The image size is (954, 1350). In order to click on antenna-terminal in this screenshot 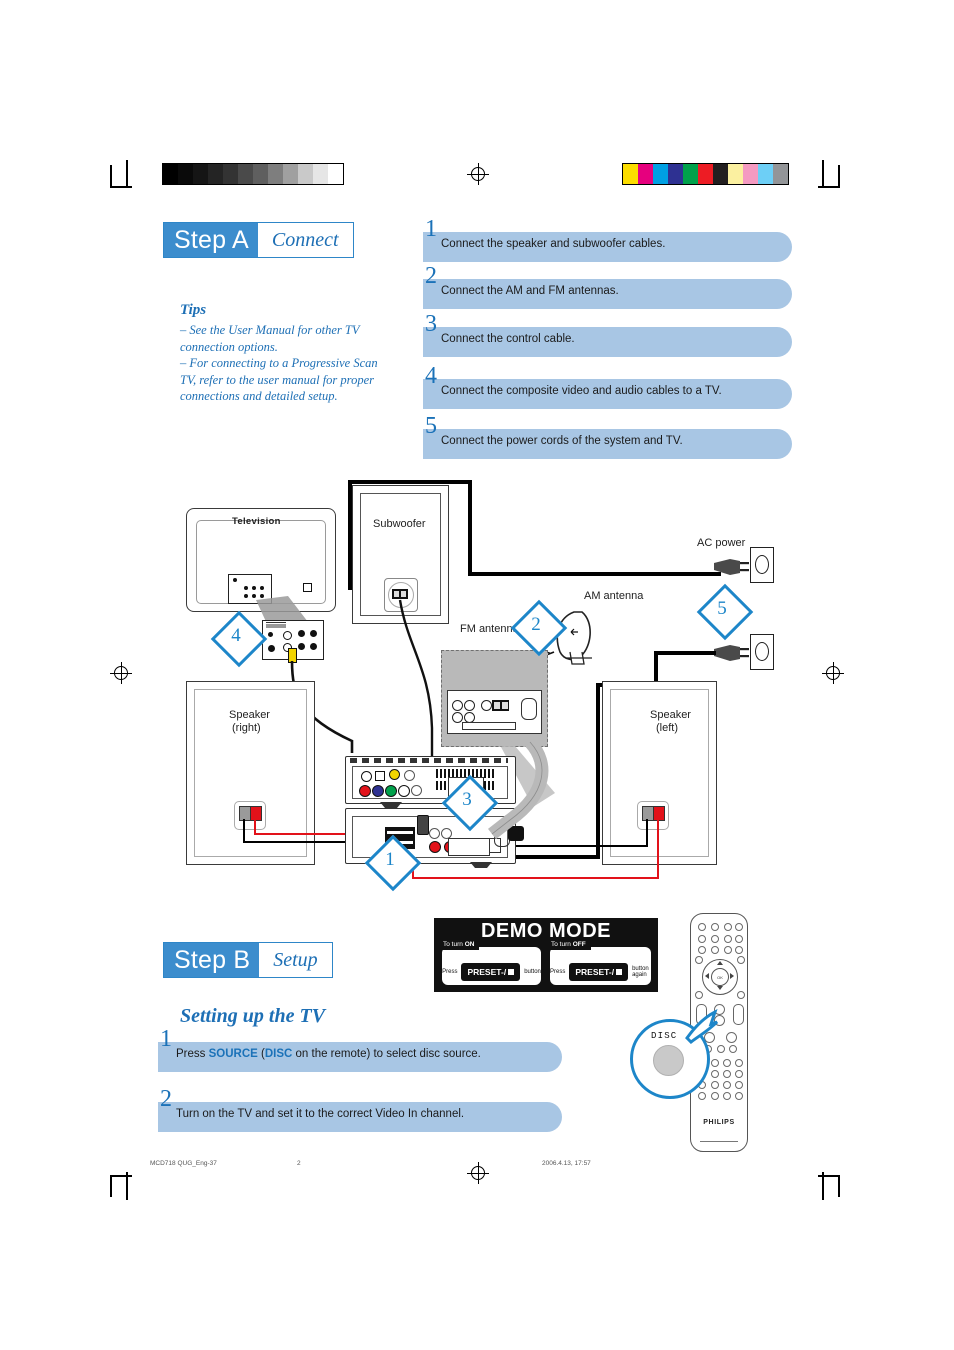, I will do `click(497, 705)`.